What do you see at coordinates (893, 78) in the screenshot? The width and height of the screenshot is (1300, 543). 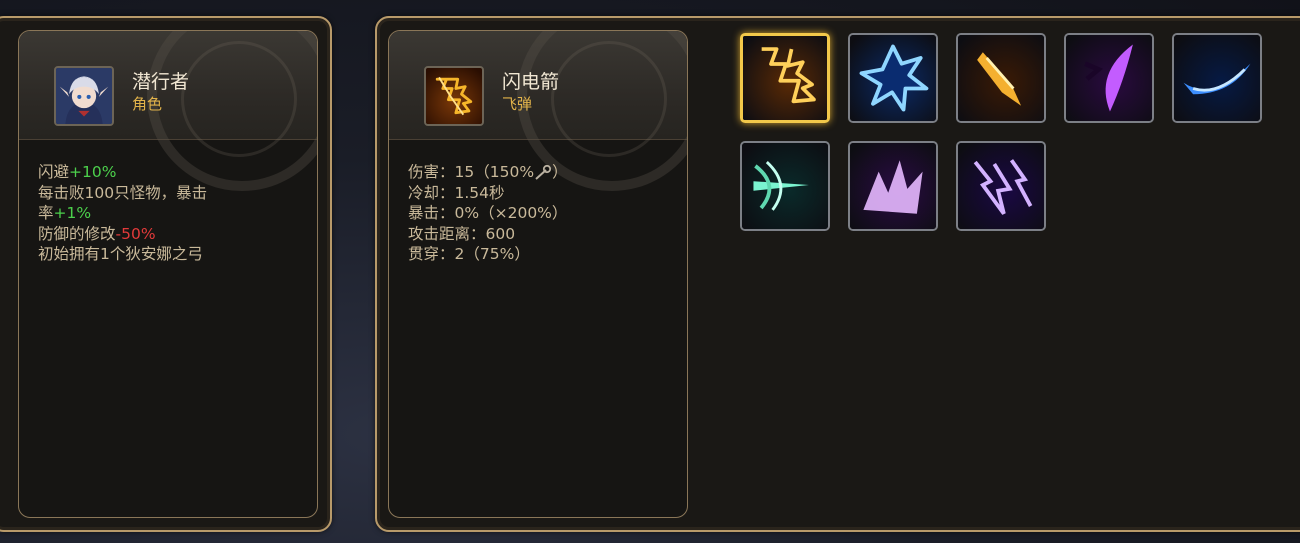 I see `blue-lightning-burst-icon` at bounding box center [893, 78].